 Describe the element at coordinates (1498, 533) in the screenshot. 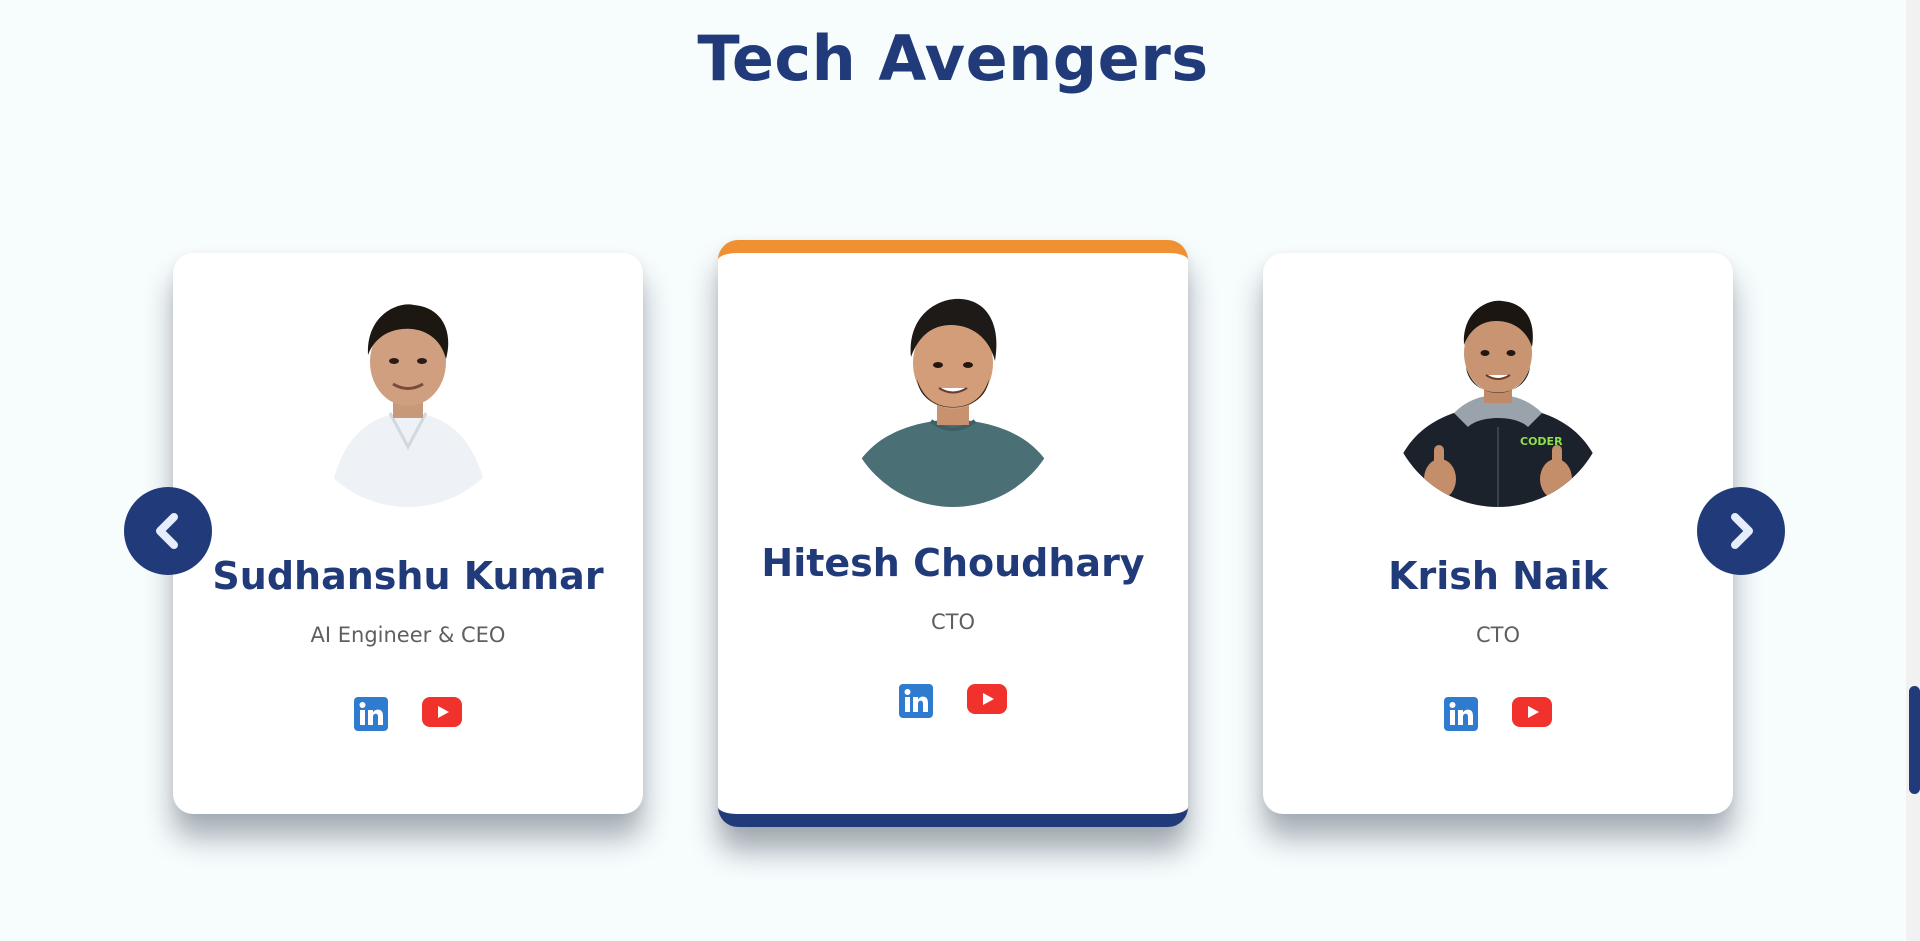

I see `team-card-krish: CODER Krish Naik CTO` at that location.